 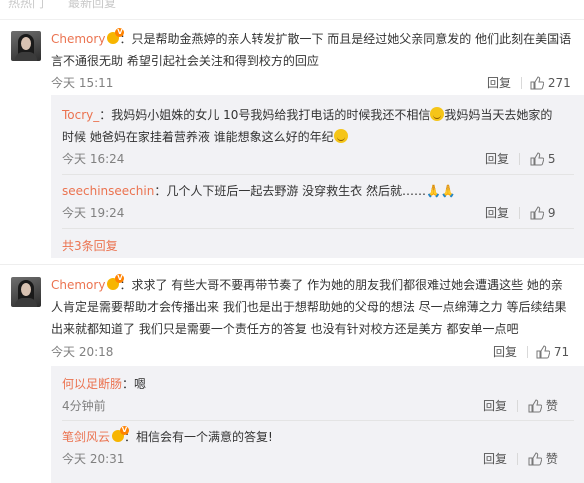 What do you see at coordinates (80, 115) in the screenshot?
I see `reply-author: Tocry_` at bounding box center [80, 115].